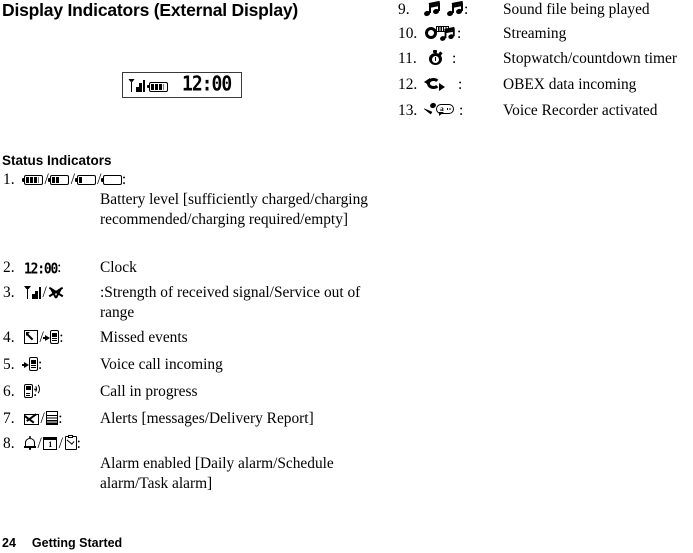  I want to click on stopwatch-icon, so click(435, 57).